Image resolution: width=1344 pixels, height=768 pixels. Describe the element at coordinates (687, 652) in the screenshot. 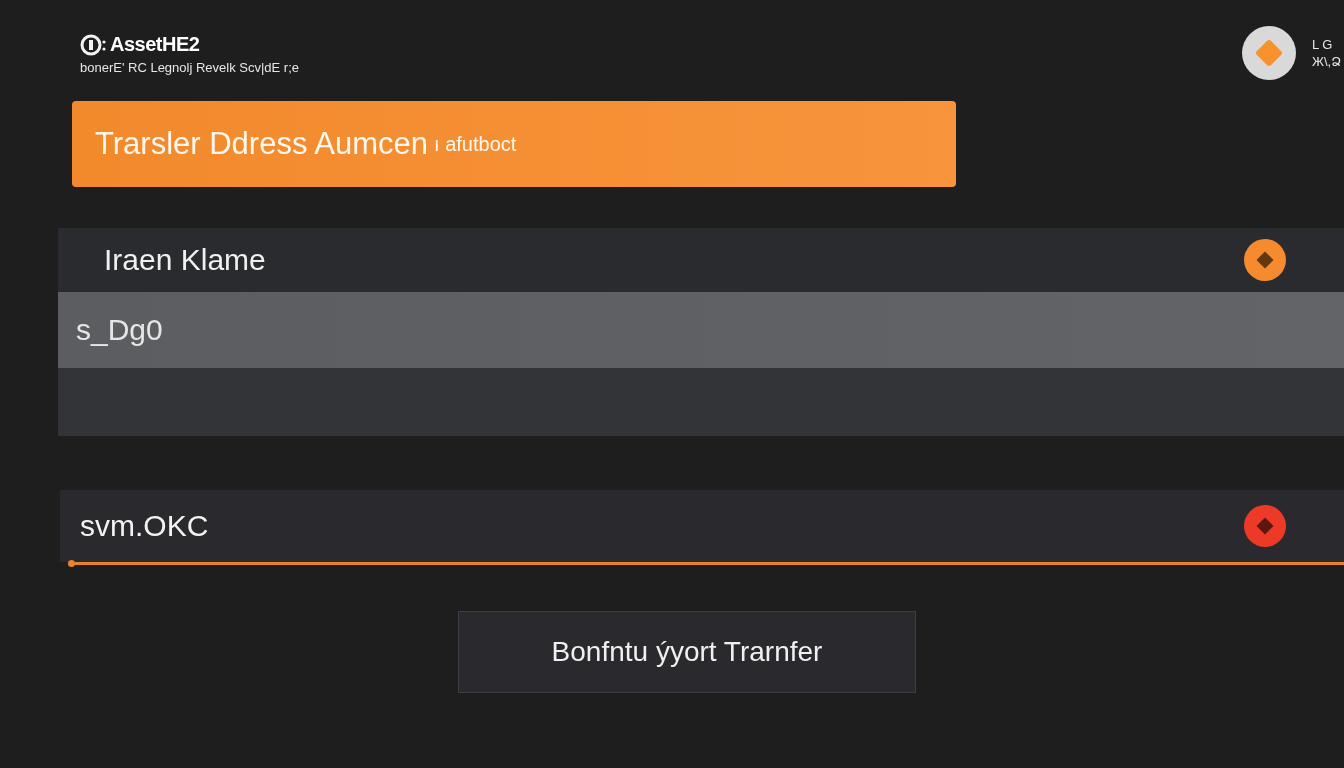

I see `transfer-button: Bonfntu ýyort Trarnfer` at that location.